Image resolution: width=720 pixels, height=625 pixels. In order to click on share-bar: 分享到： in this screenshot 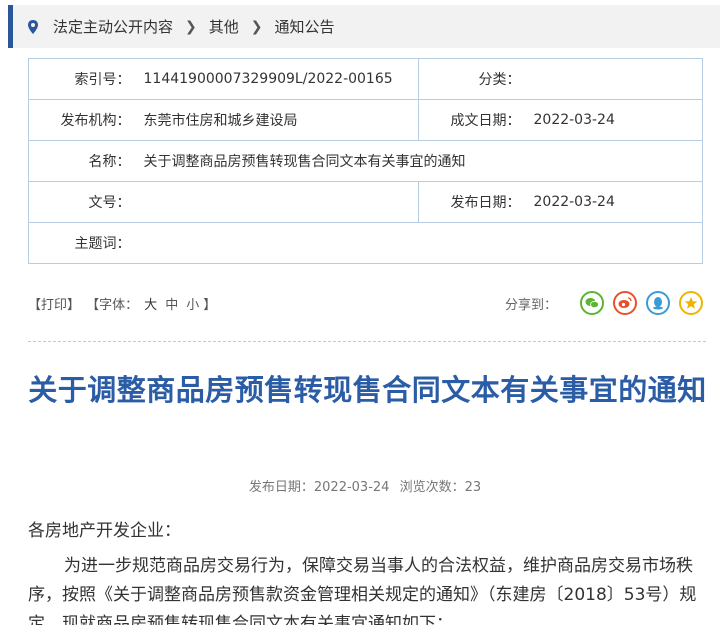, I will do `click(604, 303)`.